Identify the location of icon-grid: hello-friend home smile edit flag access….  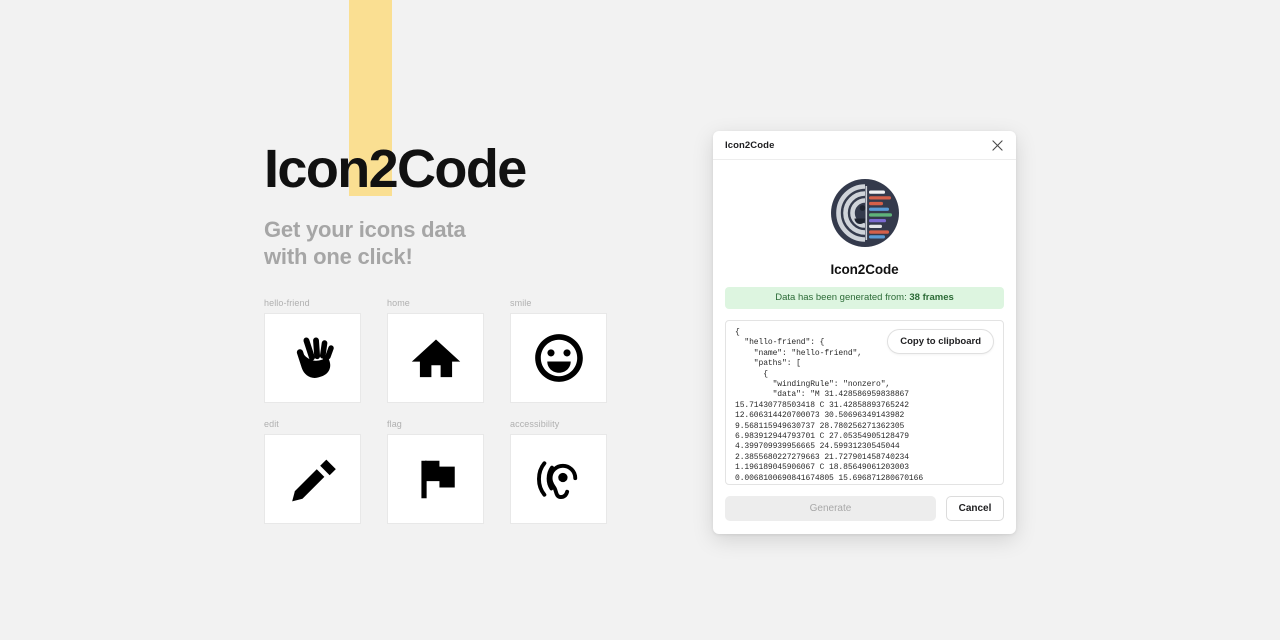
(435, 411).